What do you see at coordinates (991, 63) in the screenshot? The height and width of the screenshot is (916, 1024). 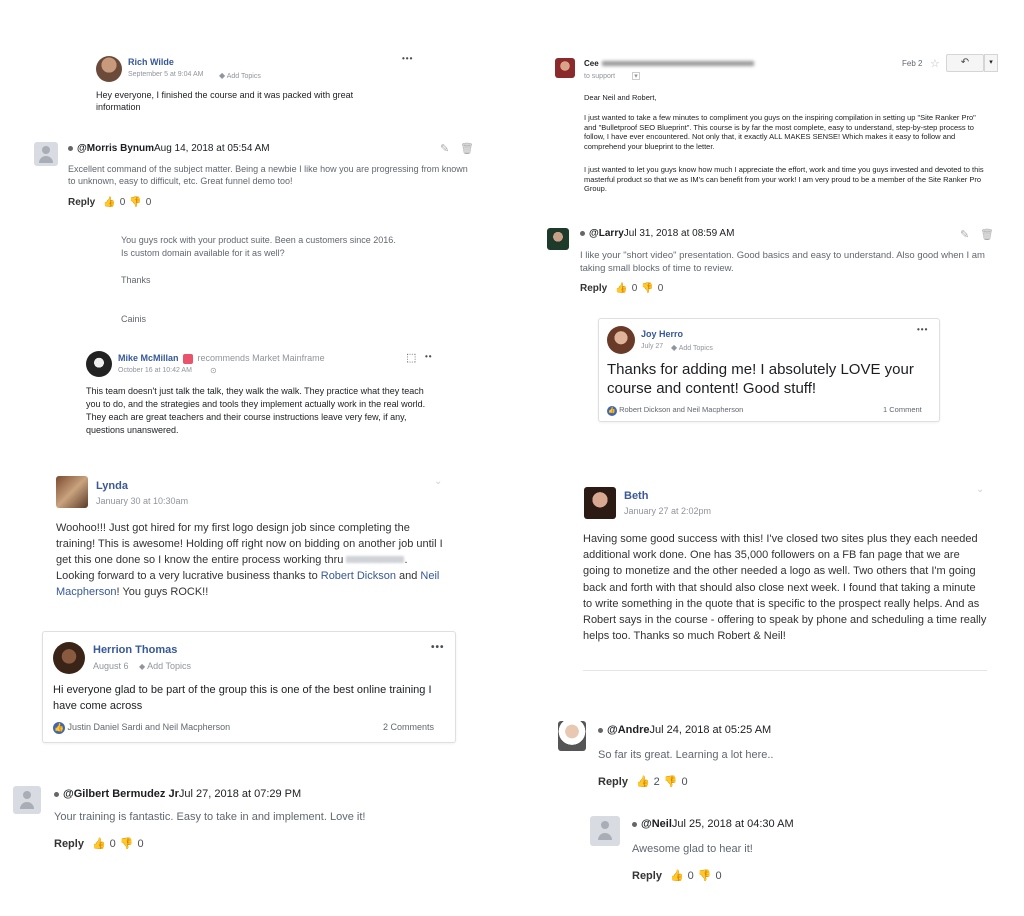 I see `more-dropdown-icon: ▾` at bounding box center [991, 63].